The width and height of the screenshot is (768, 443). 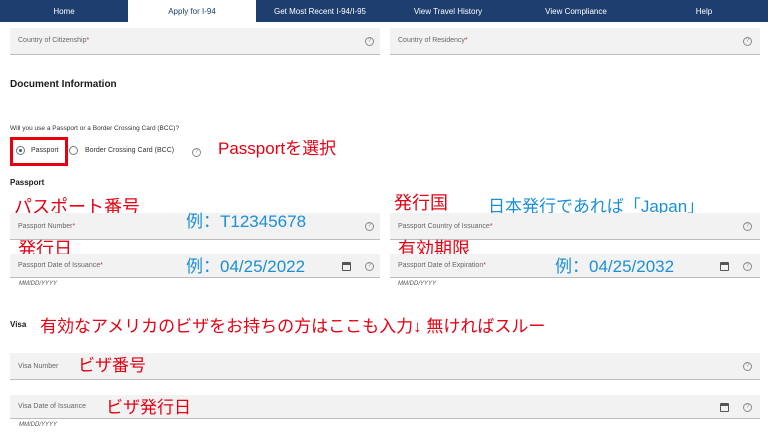 I want to click on nav-view-compliance: View Compliance, so click(x=576, y=11).